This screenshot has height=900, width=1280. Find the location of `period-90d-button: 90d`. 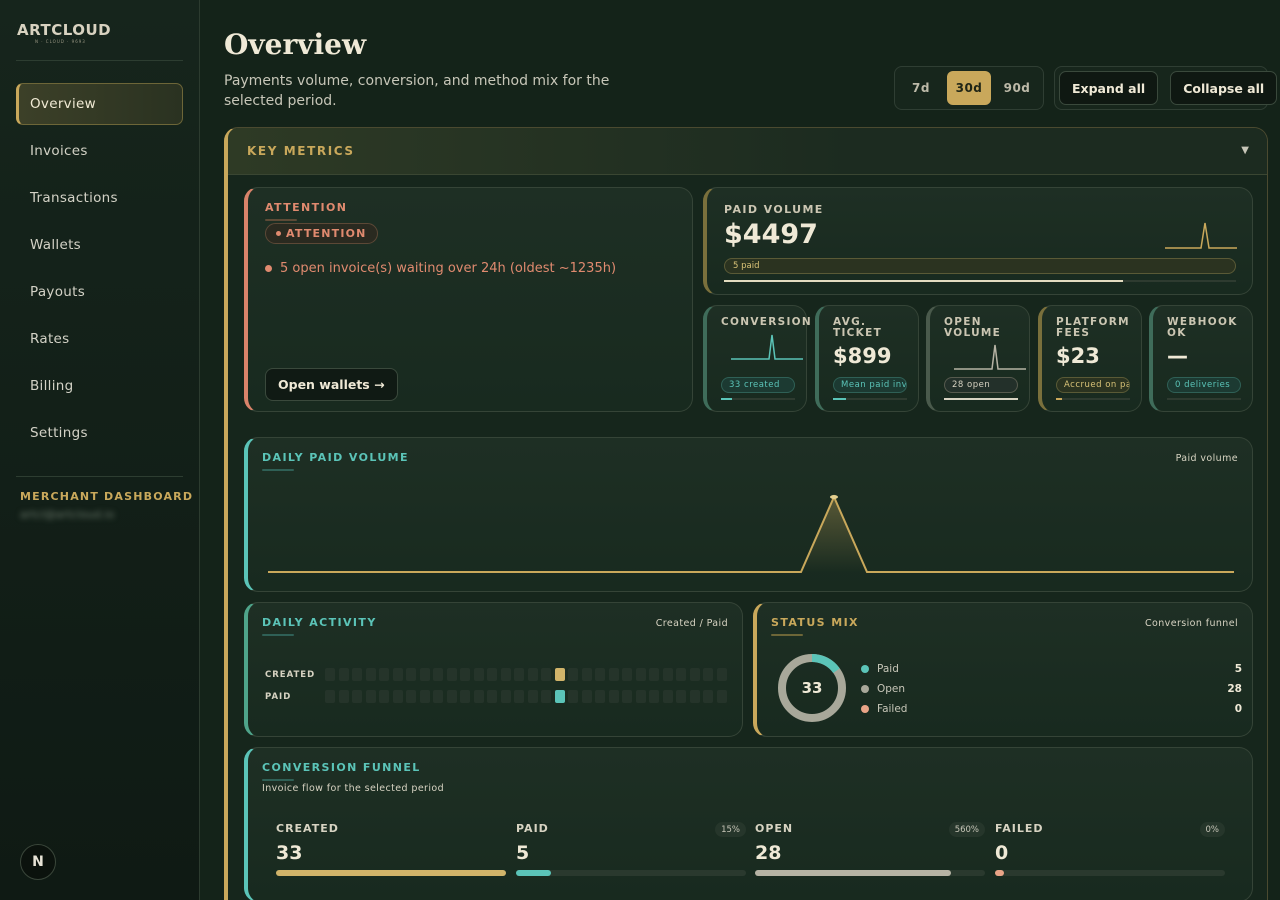

period-90d-button: 90d is located at coordinates (1017, 88).